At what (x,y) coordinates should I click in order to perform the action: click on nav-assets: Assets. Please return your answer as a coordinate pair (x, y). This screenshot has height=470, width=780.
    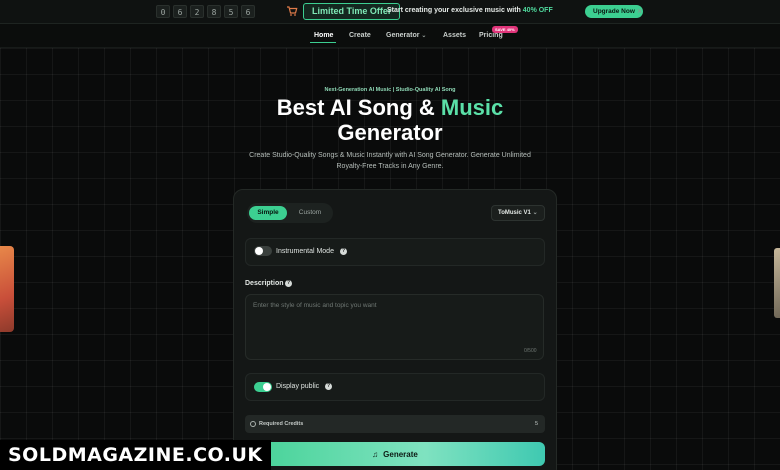
    Looking at the image, I should click on (454, 35).